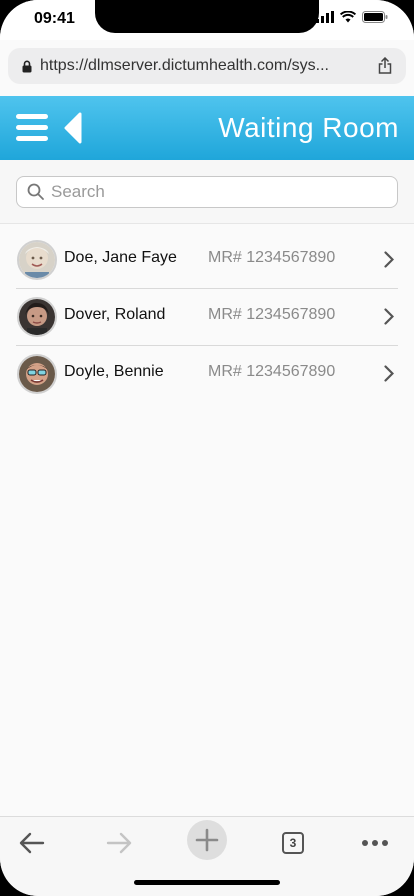 Image resolution: width=414 pixels, height=896 pixels. I want to click on arrow-right-icon, so click(119, 843).